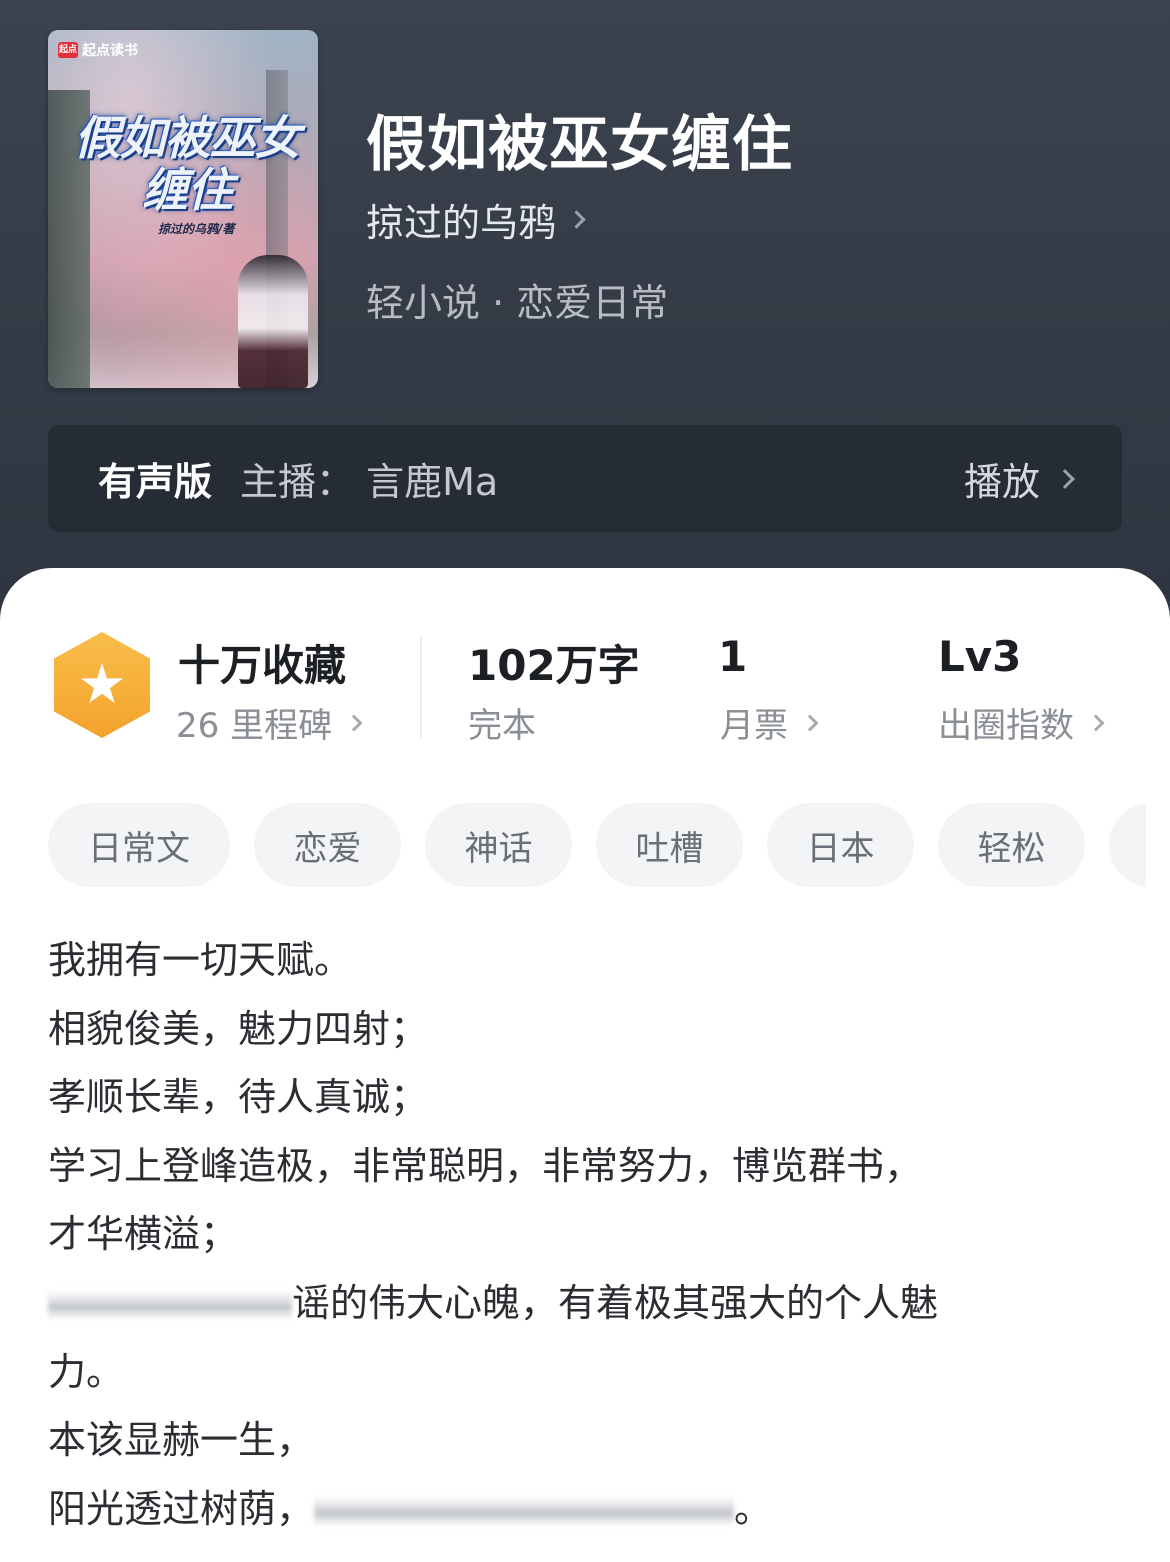  I want to click on description-line: 力。, so click(86, 1371).